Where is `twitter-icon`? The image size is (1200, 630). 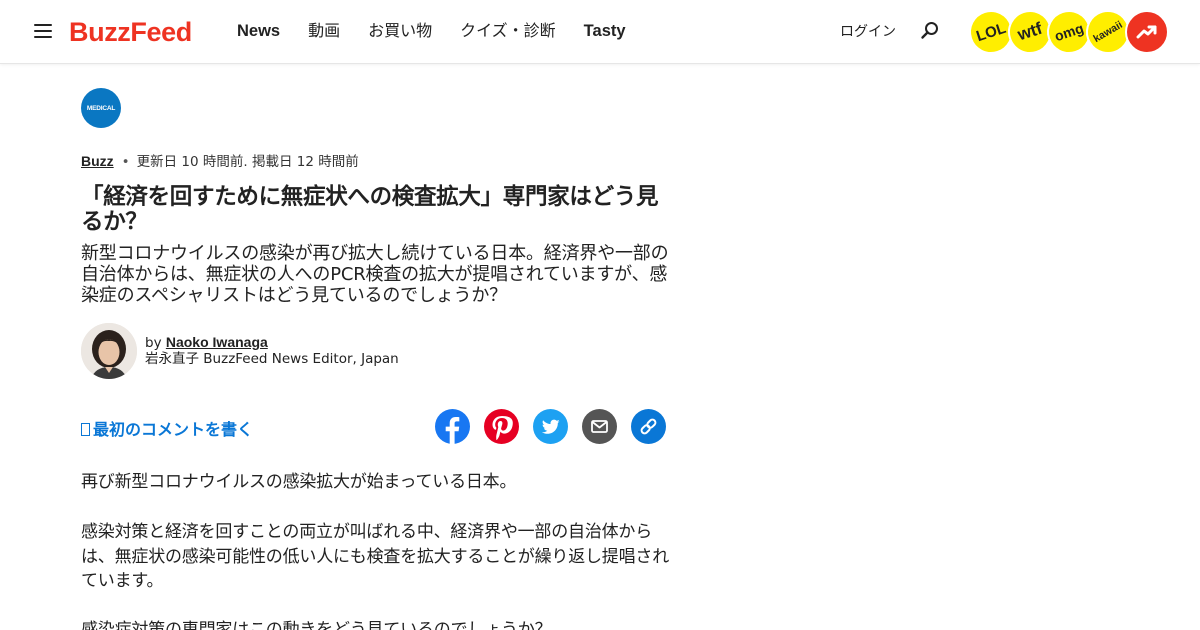
twitter-icon is located at coordinates (550, 426).